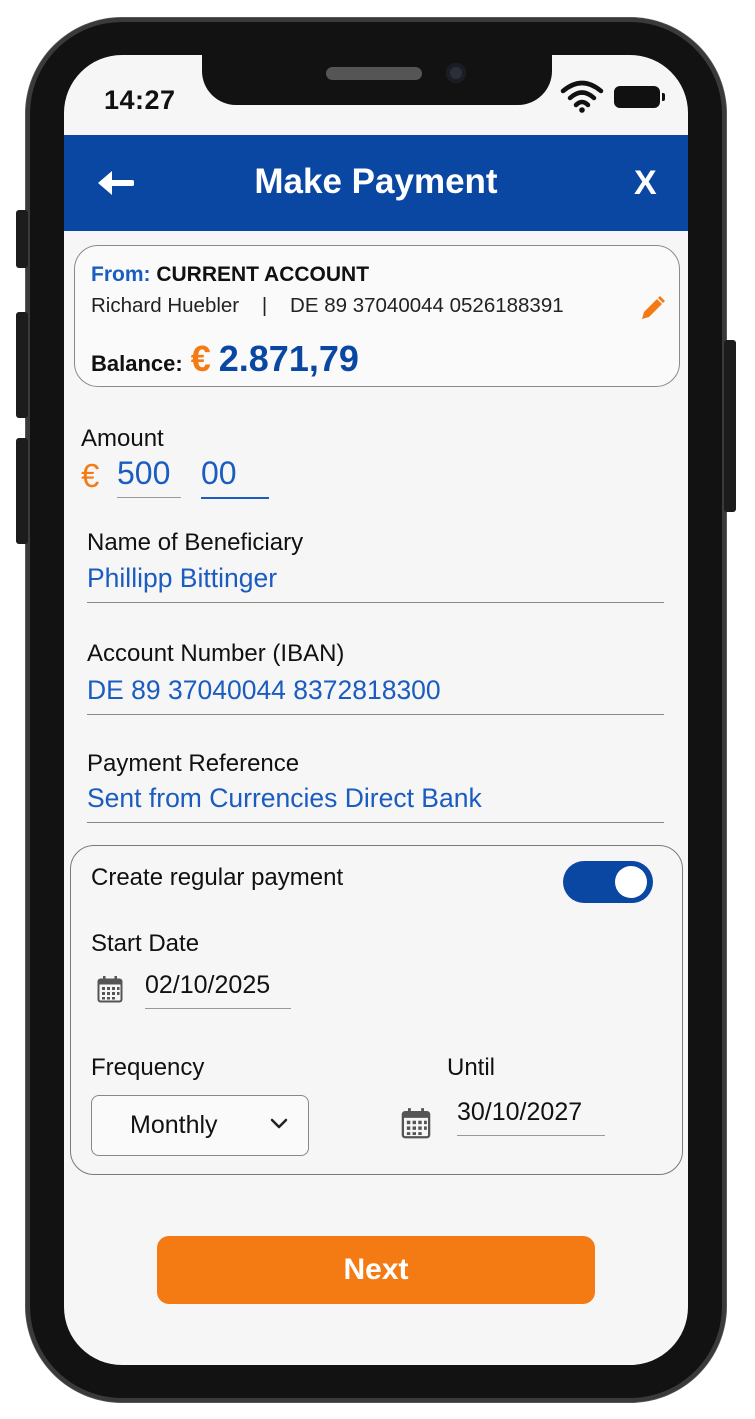 The image size is (755, 1419). Describe the element at coordinates (730, 426) in the screenshot. I see `power-button` at that location.